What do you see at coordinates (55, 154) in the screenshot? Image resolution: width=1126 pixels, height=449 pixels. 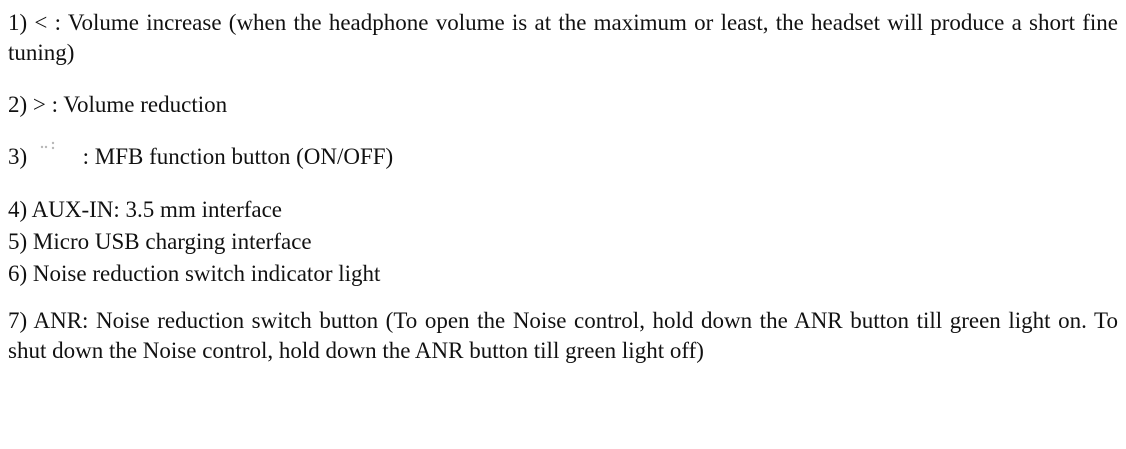 I see `mfb-button-icon` at bounding box center [55, 154].